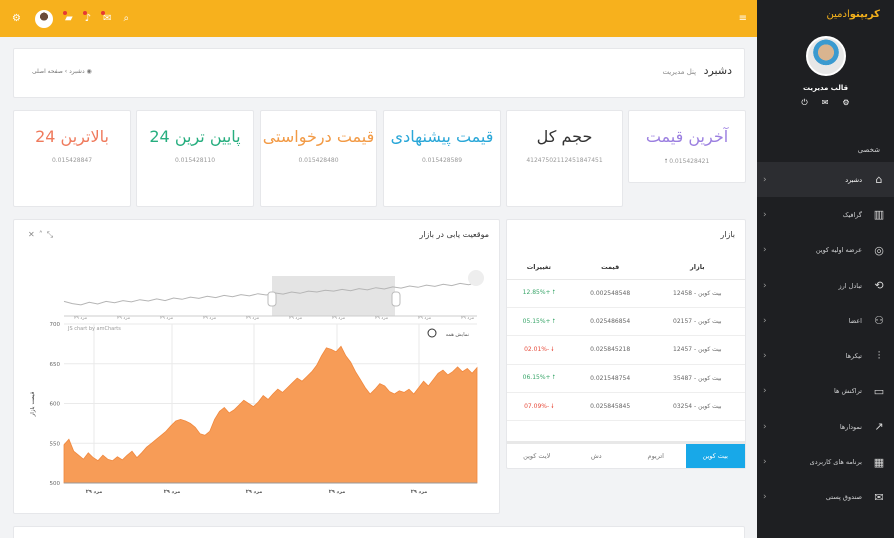  What do you see at coordinates (825, 285) in the screenshot?
I see `sidebar-item: ⟲ تبادل ارز ‹` at bounding box center [825, 285].